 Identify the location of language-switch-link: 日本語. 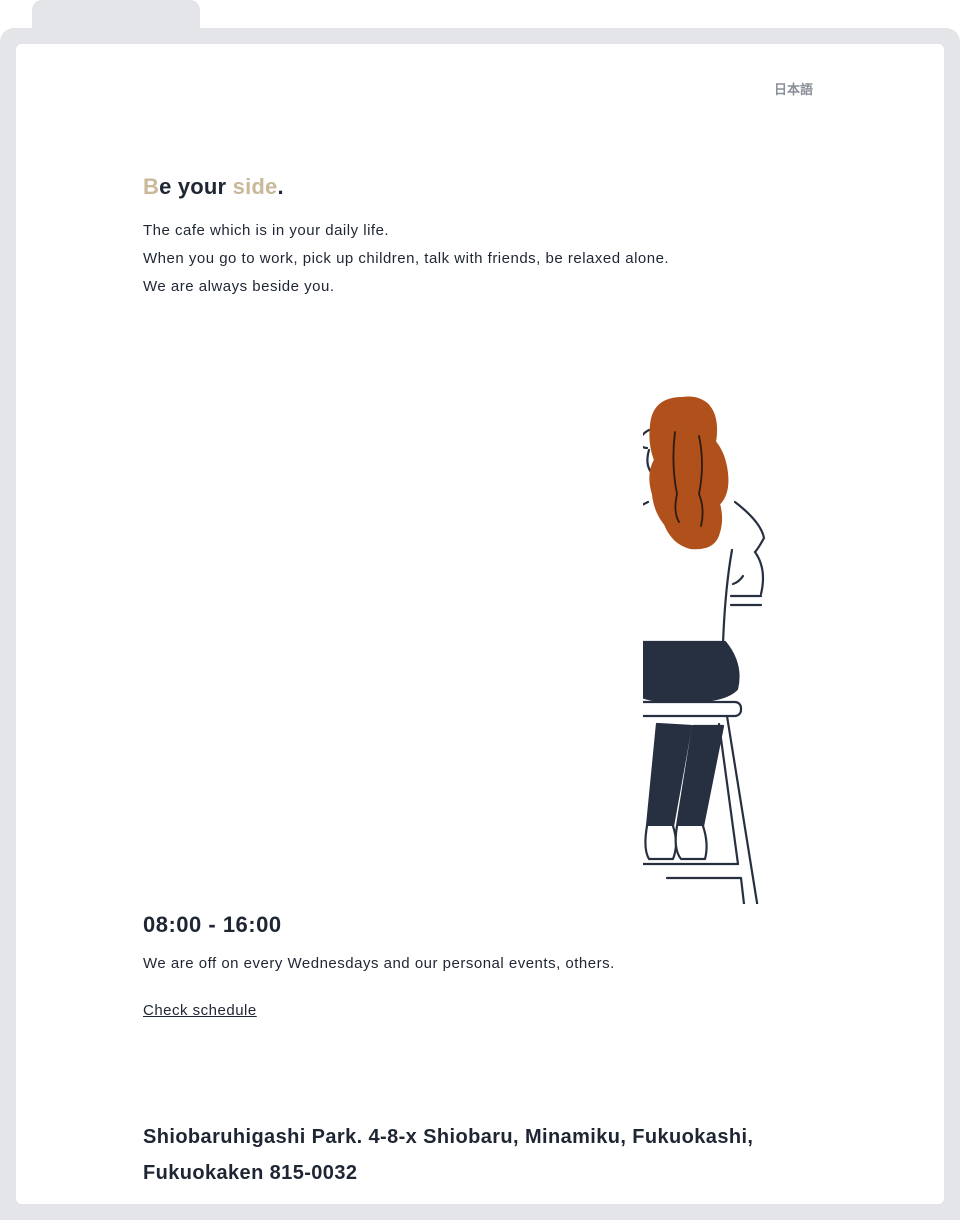
(793, 88).